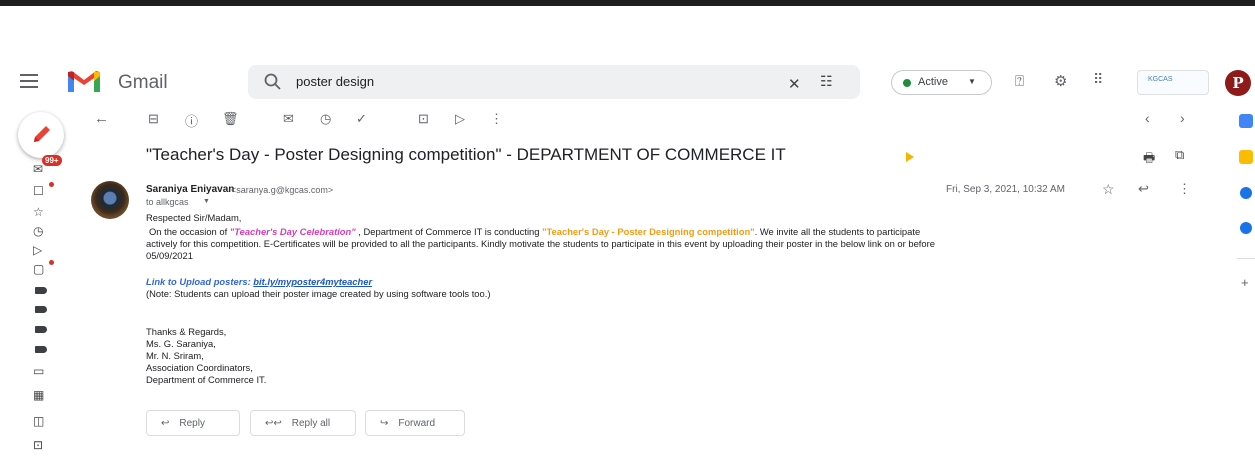 The image size is (1255, 462). Describe the element at coordinates (1245, 282) in the screenshot. I see `add-addon-icon: +` at that location.